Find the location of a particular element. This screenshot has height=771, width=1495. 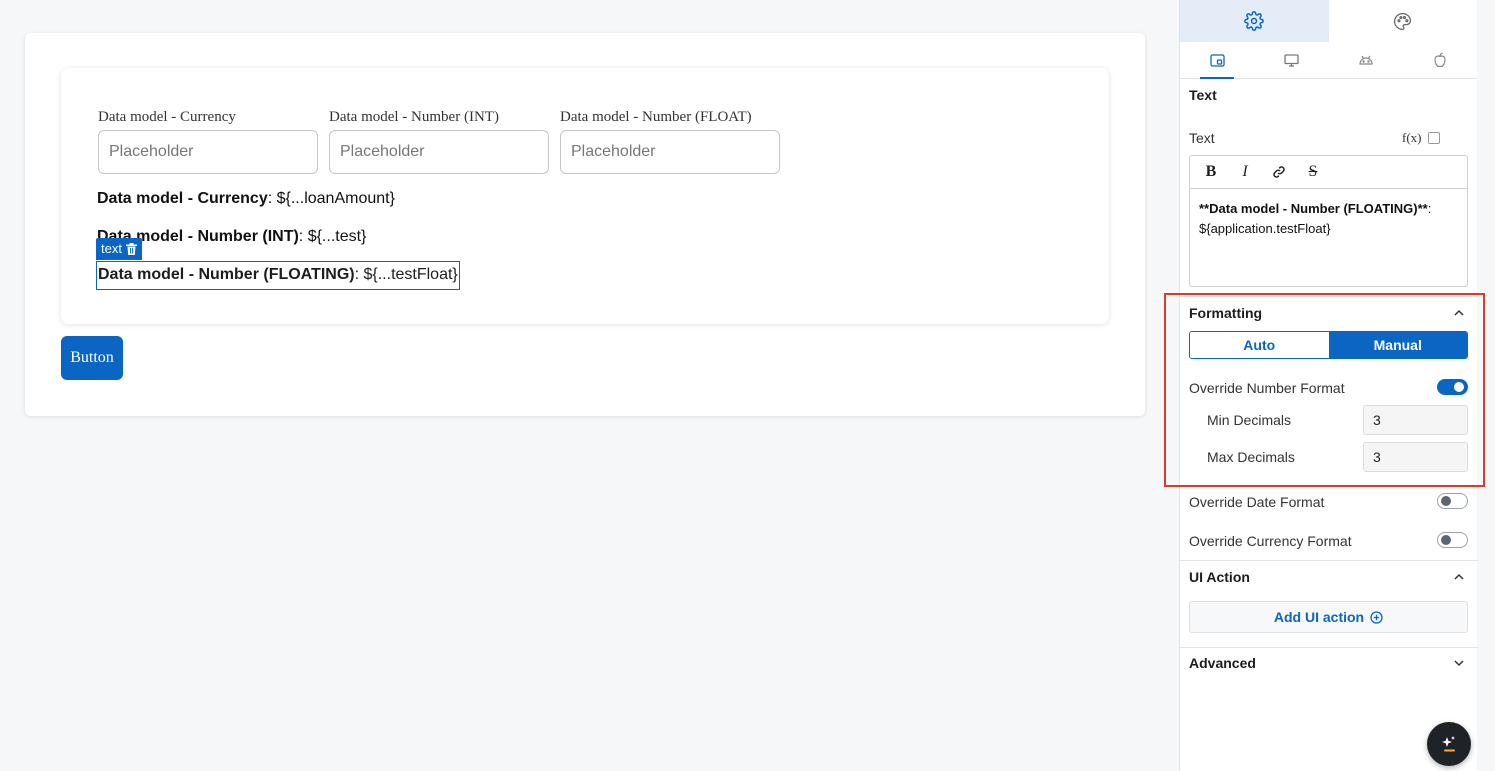

int-text-rest: : ${...test} is located at coordinates (332, 236).